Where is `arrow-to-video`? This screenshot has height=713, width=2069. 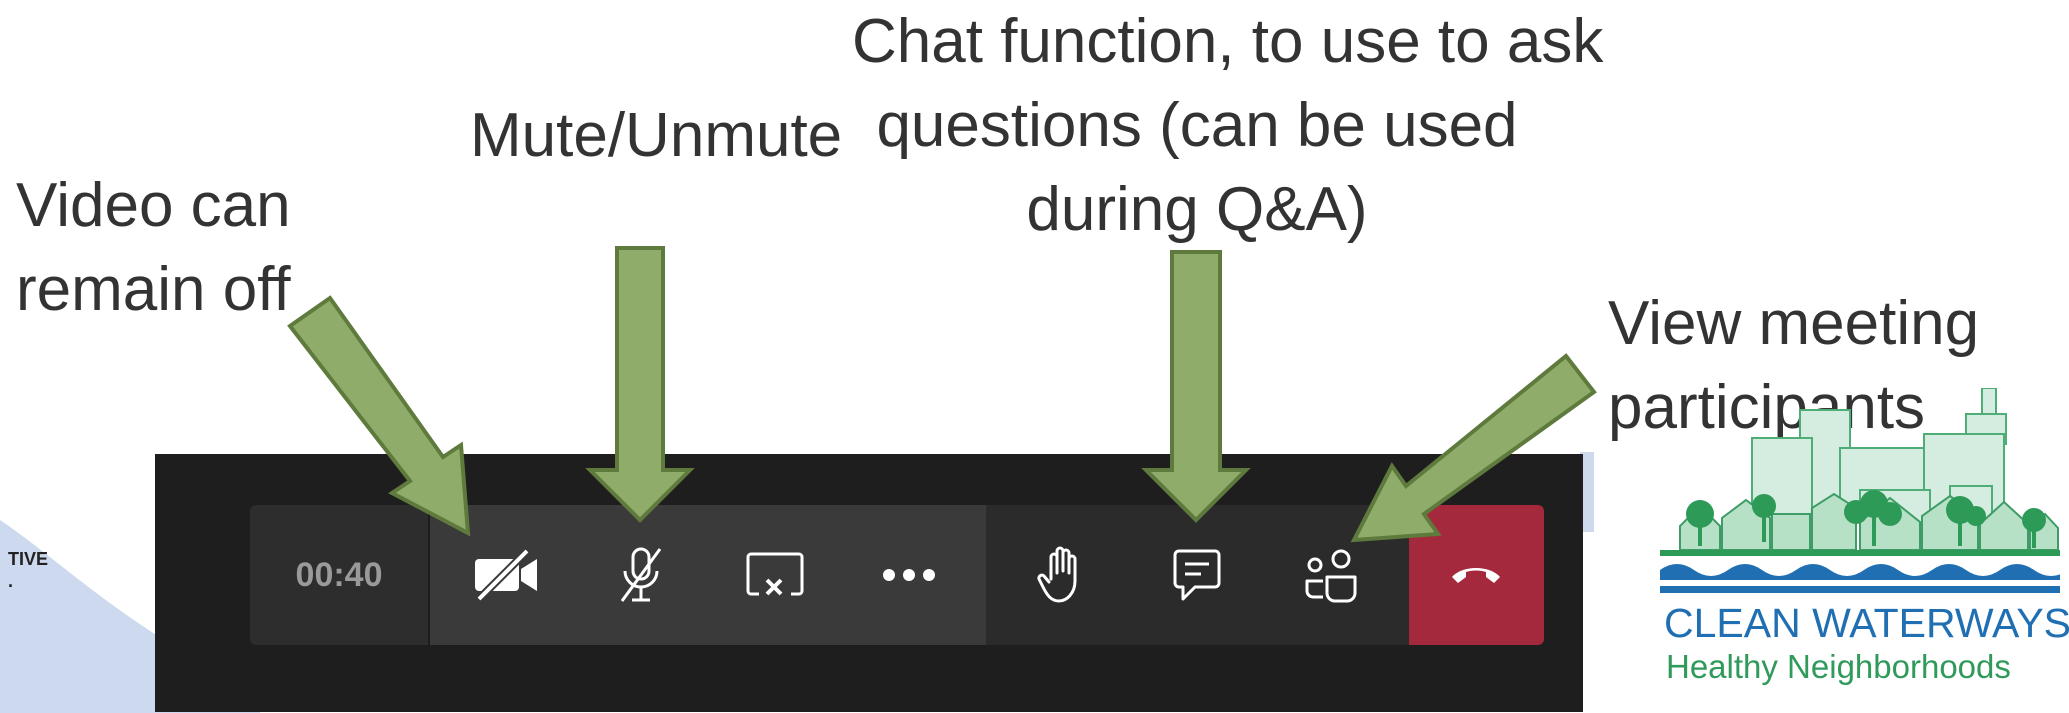
arrow-to-video is located at coordinates (379, 416).